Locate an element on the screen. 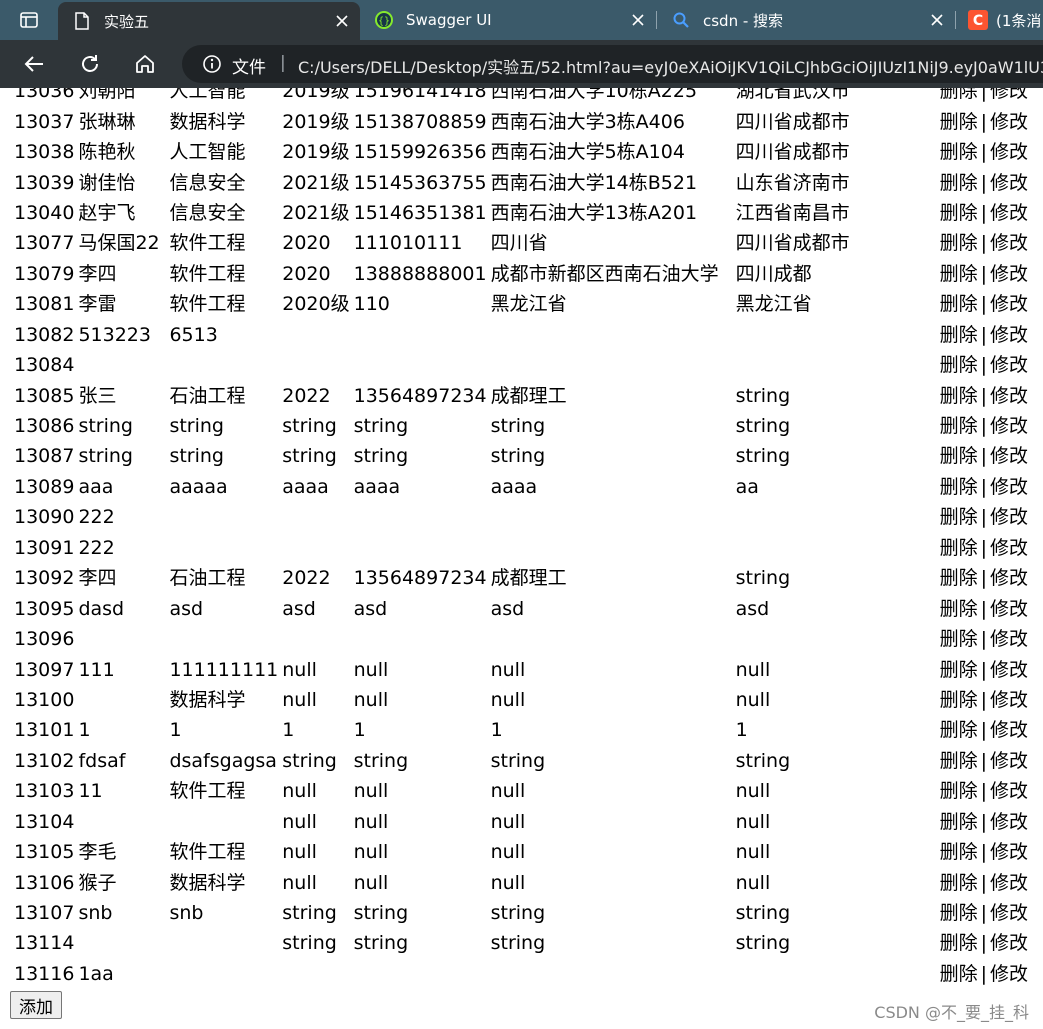 Image resolution: width=1043 pixels, height=1029 pixels. row-actions-cell: 删除 | 修改 is located at coordinates (990, 548).